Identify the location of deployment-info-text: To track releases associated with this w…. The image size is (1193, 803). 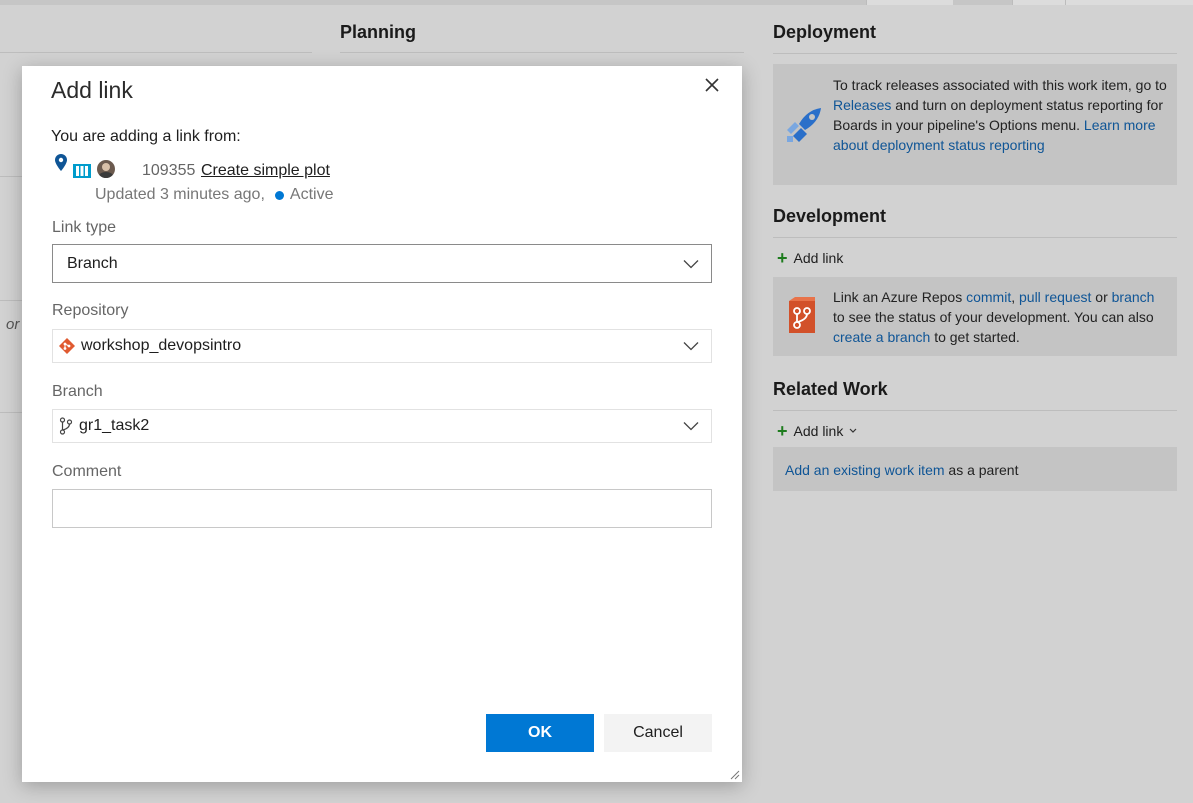
(1000, 115).